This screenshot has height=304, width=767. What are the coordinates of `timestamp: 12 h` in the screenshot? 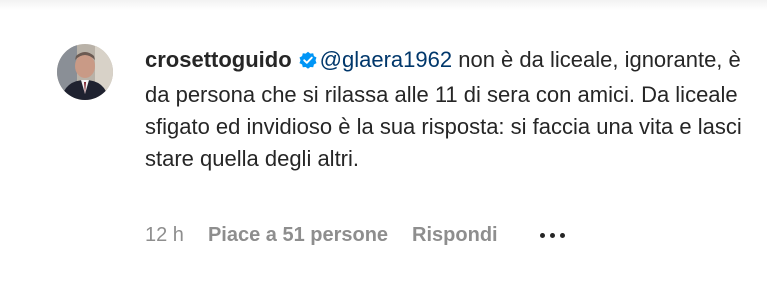 It's located at (164, 235).